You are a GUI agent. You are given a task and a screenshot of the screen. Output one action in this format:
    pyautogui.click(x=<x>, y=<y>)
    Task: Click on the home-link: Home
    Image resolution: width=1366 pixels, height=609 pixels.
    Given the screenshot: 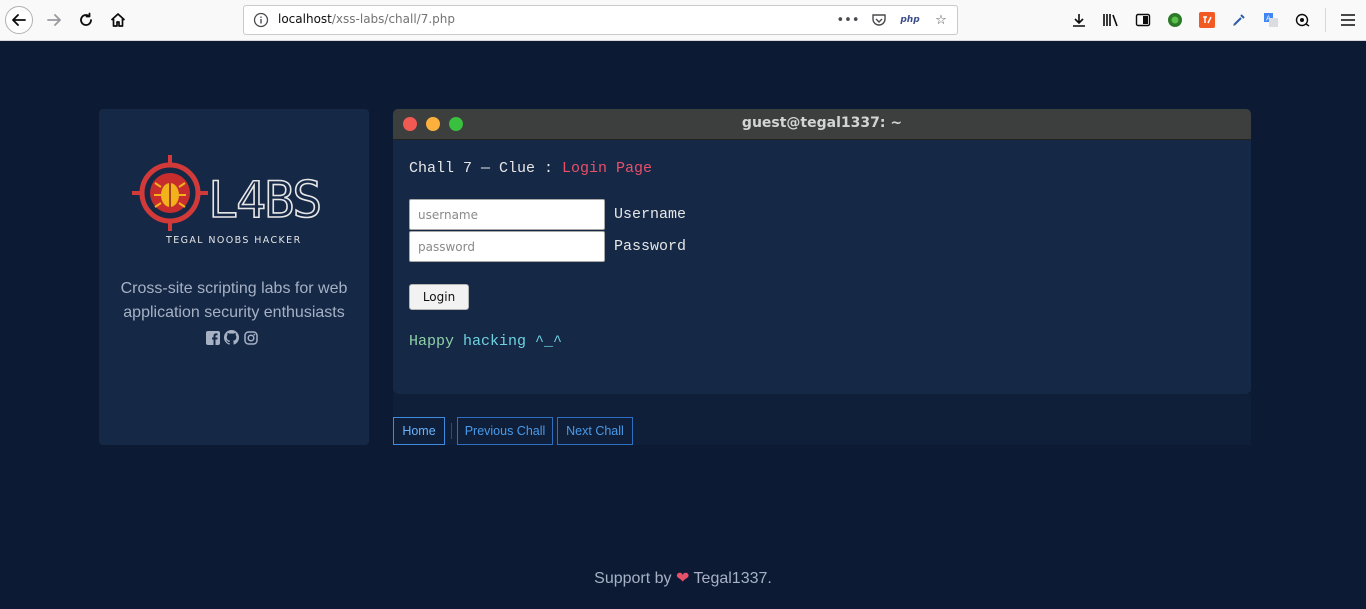 What is the action you would take?
    pyautogui.click(x=419, y=431)
    